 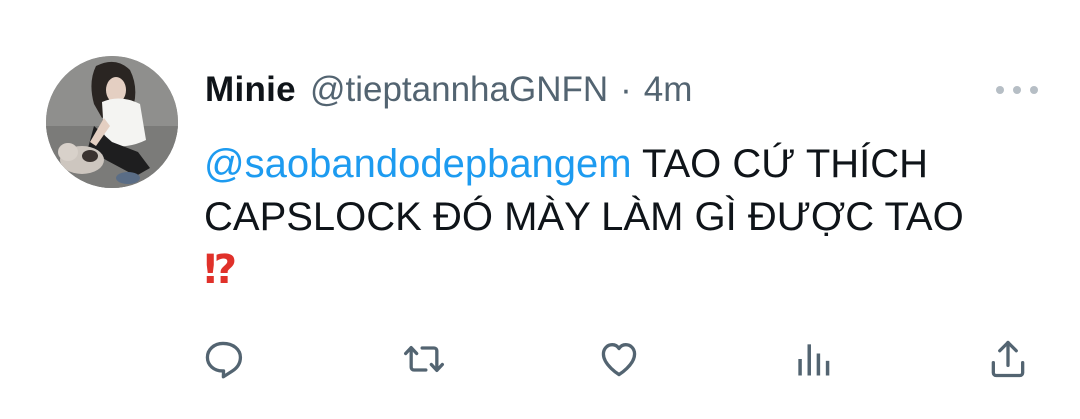 I want to click on like-button, so click(x=619, y=359).